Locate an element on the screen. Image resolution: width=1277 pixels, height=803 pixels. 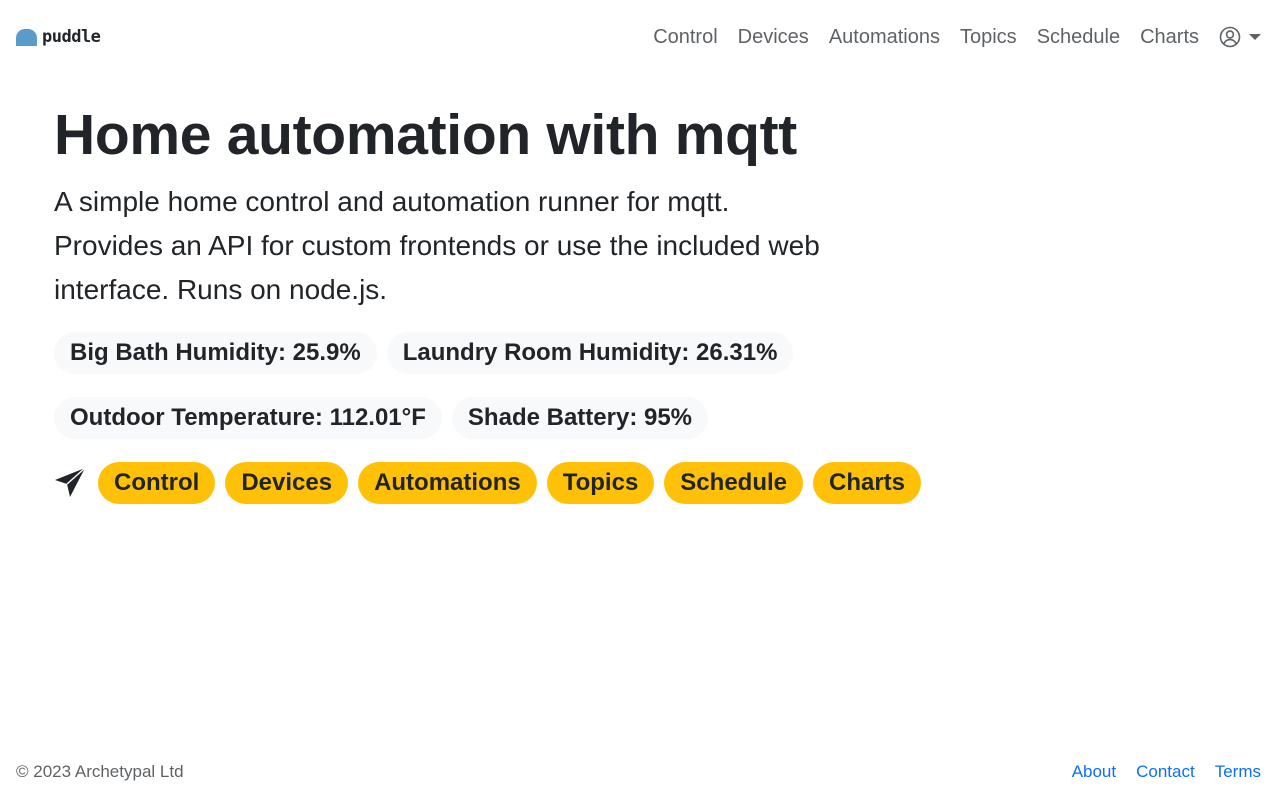
sensor-badge-shade-battery: Shade Battery: 95% is located at coordinates (580, 418).